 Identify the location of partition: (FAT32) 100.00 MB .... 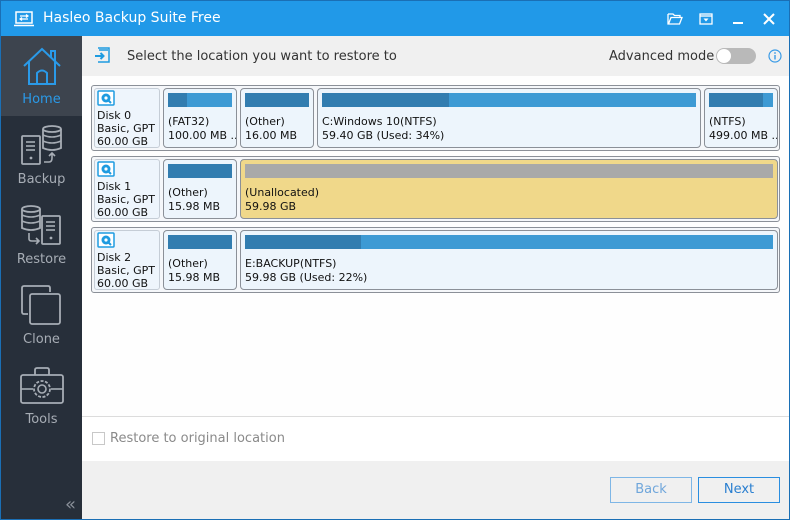
(200, 118).